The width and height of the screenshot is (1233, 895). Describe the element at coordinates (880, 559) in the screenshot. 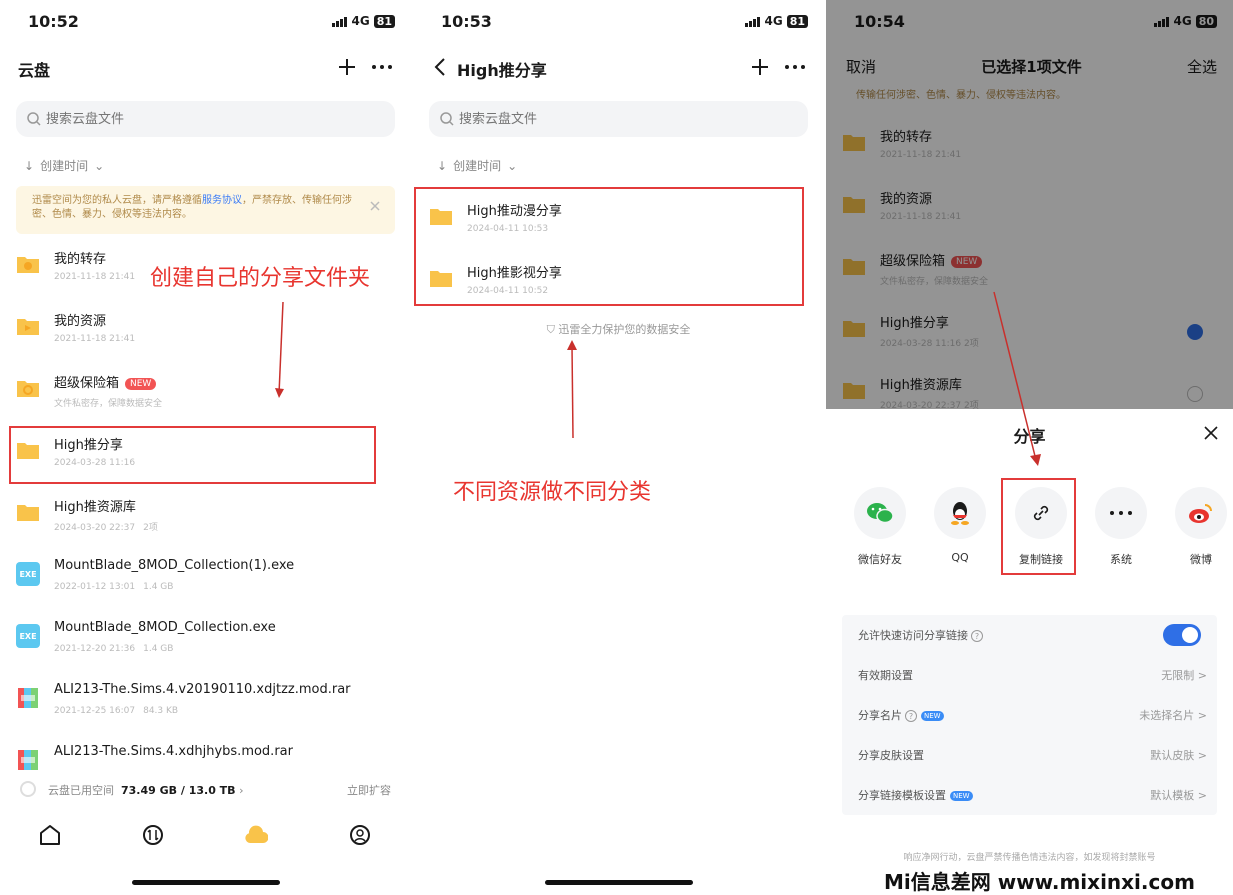

I see `share-option-label: 微信好友` at that location.